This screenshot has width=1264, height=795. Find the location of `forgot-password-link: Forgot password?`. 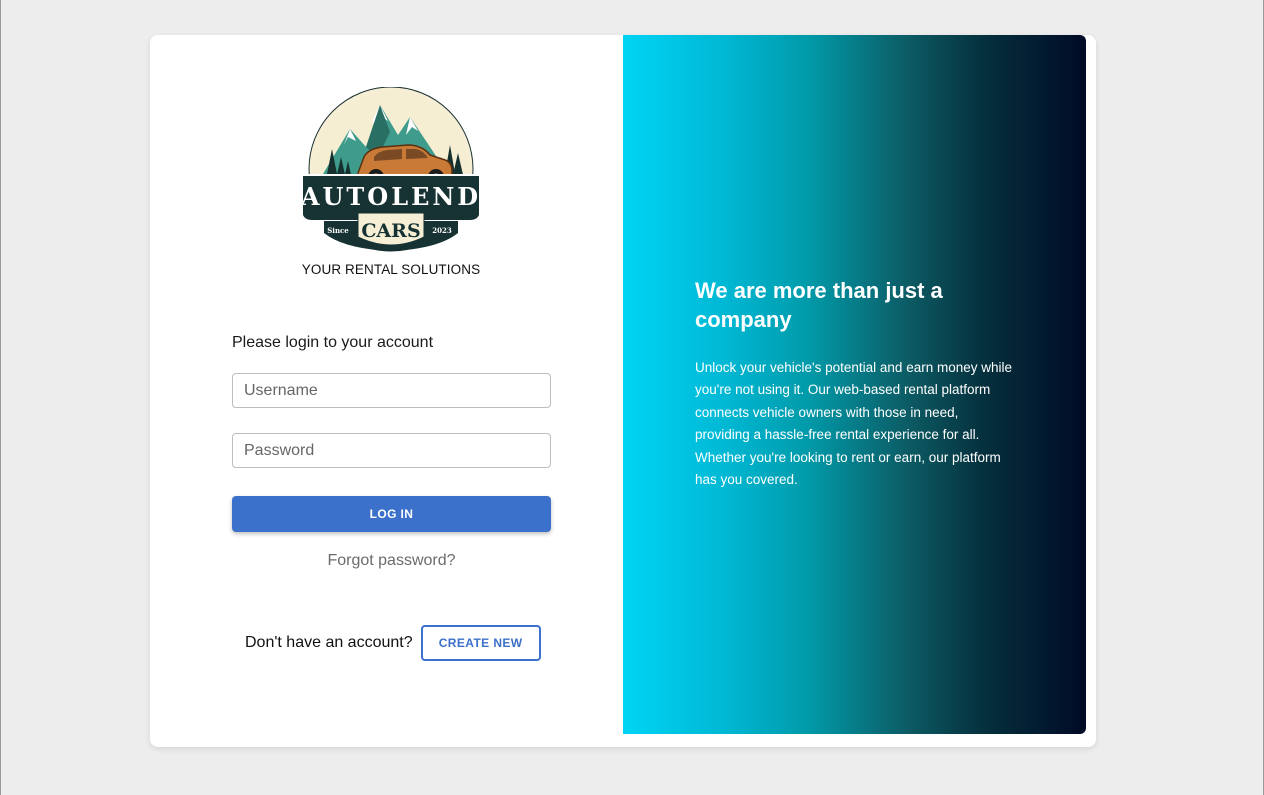

forgot-password-link: Forgot password? is located at coordinates (391, 561).